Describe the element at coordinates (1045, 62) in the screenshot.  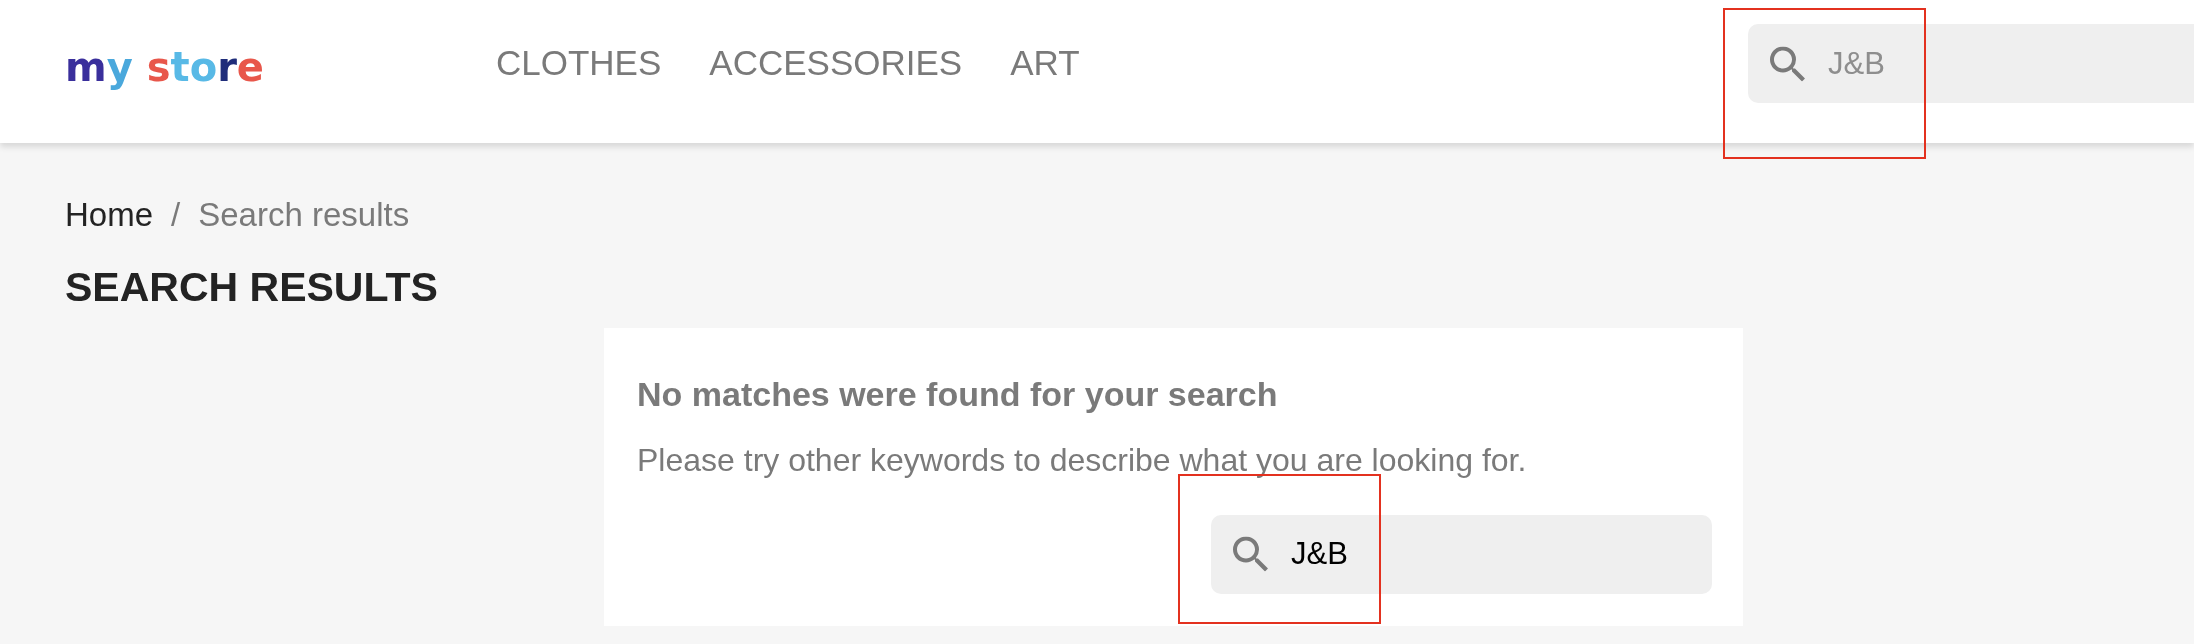
I see `nav-link: ART` at that location.